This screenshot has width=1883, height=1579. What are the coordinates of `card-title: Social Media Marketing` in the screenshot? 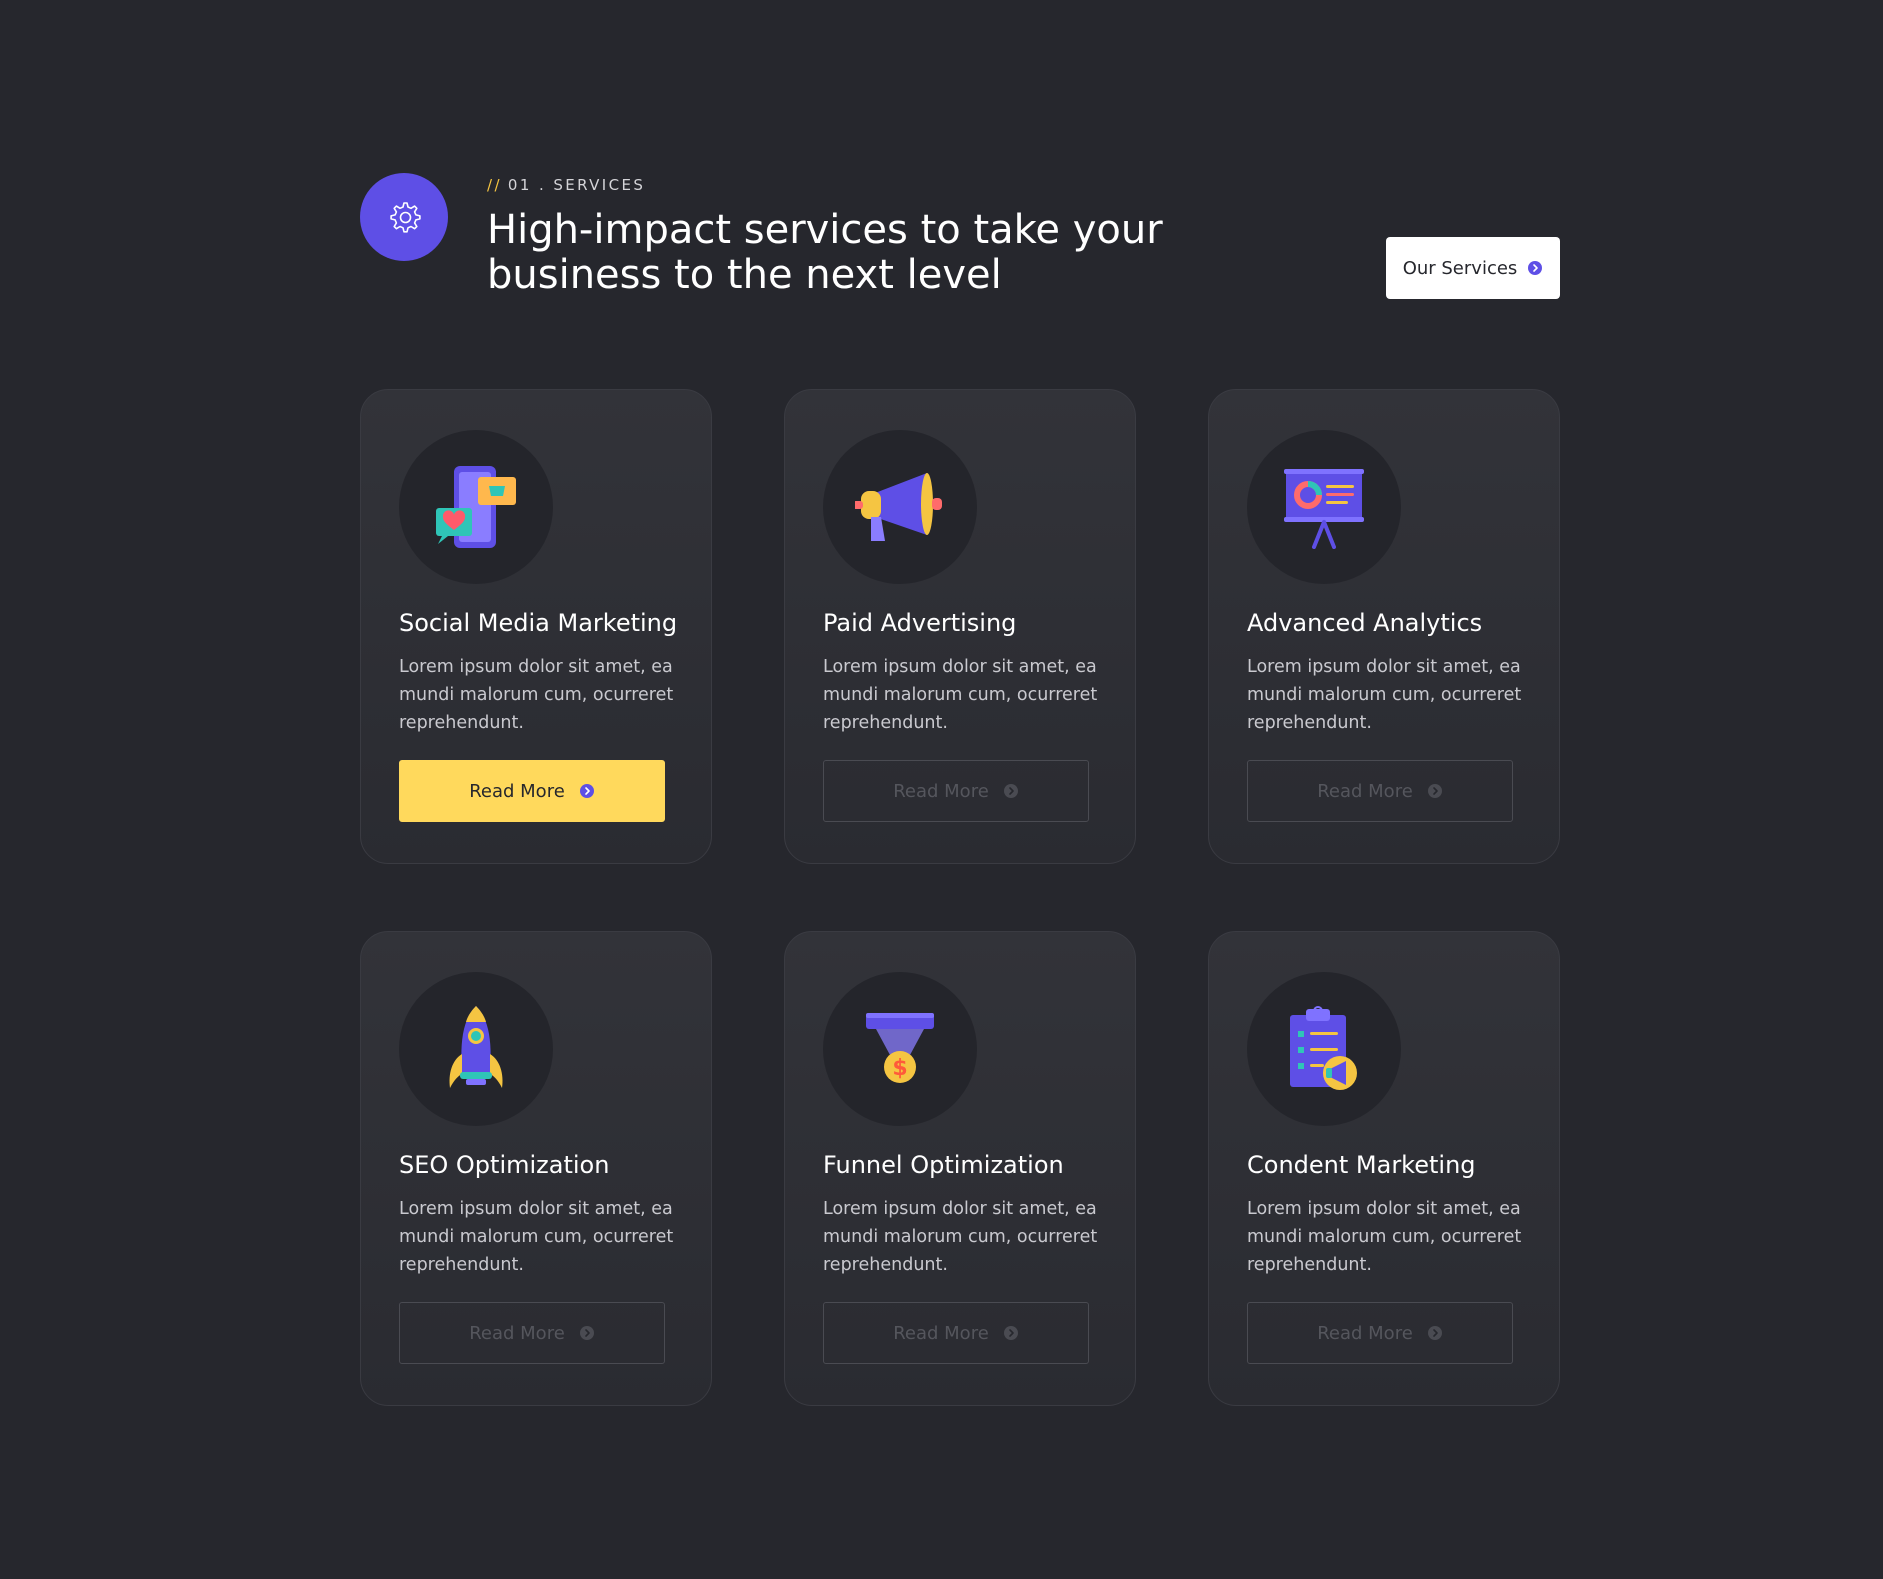 It's located at (538, 623).